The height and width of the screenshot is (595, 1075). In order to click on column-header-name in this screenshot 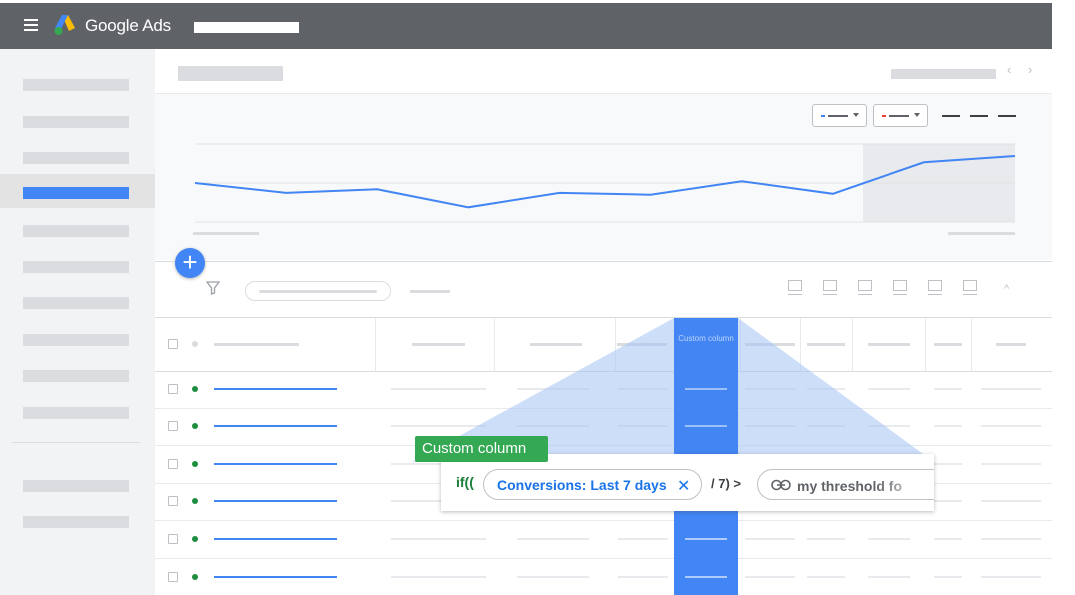, I will do `click(256, 344)`.